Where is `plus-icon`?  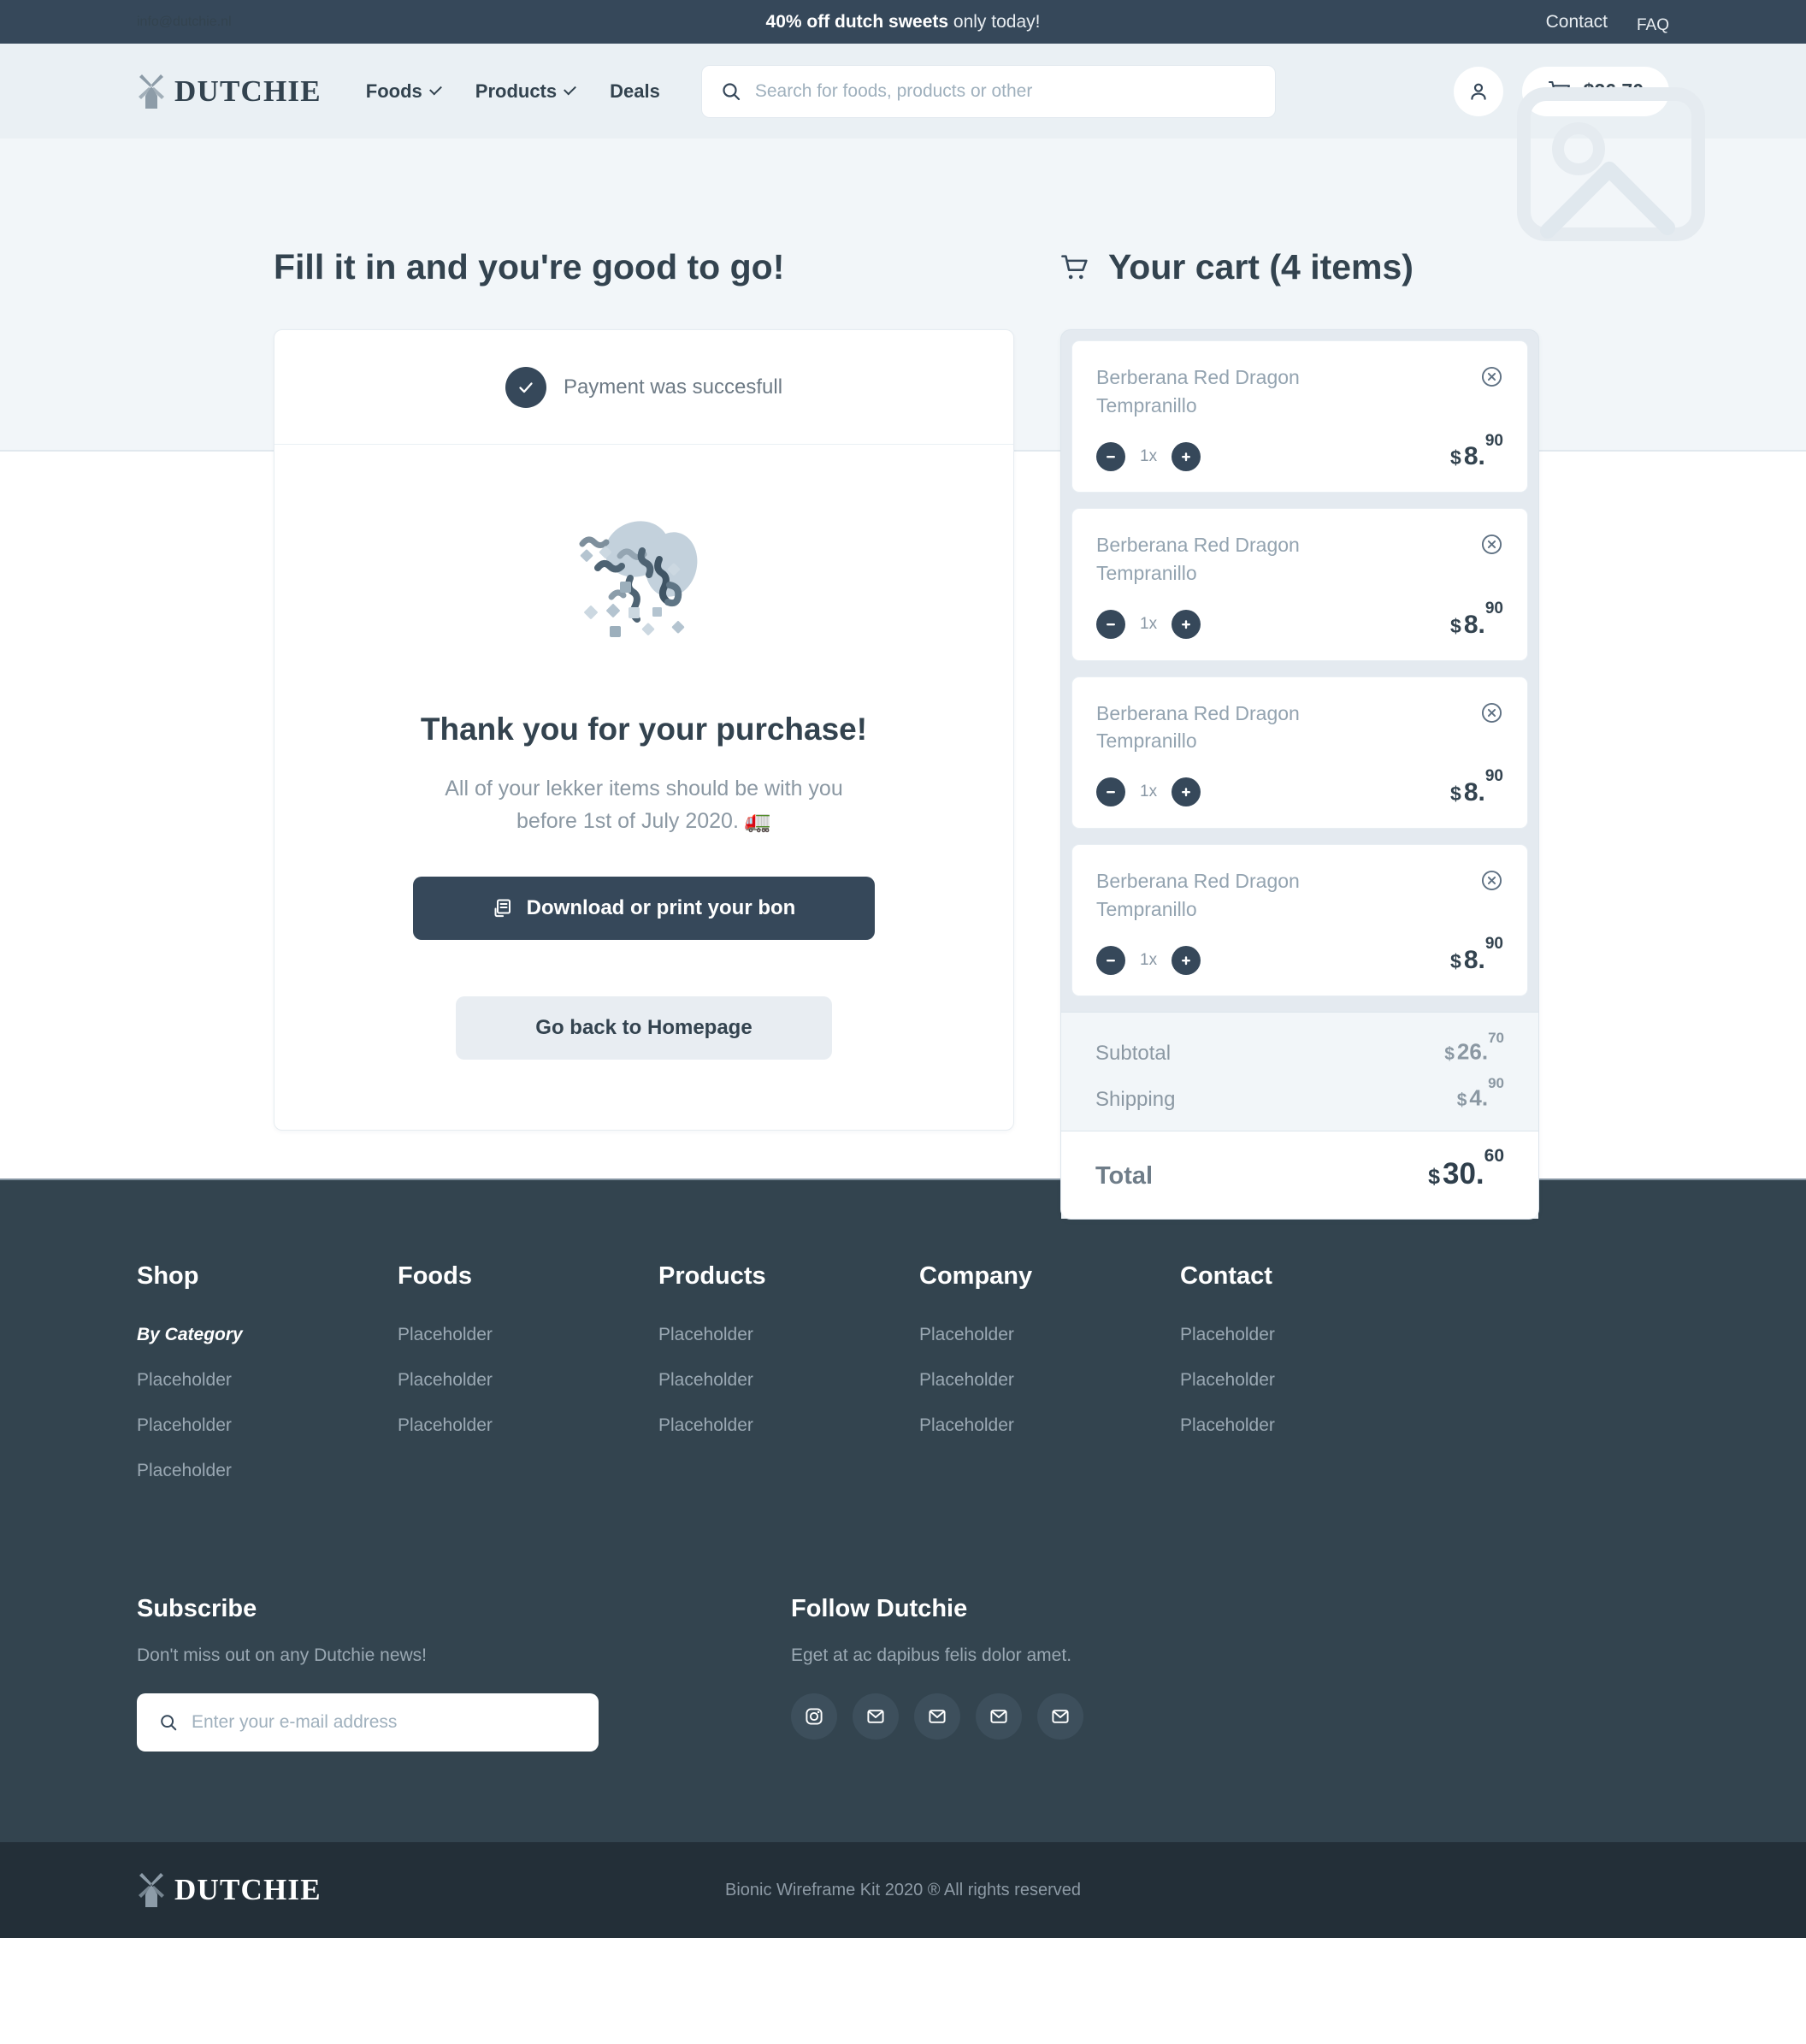
plus-icon is located at coordinates (1186, 457).